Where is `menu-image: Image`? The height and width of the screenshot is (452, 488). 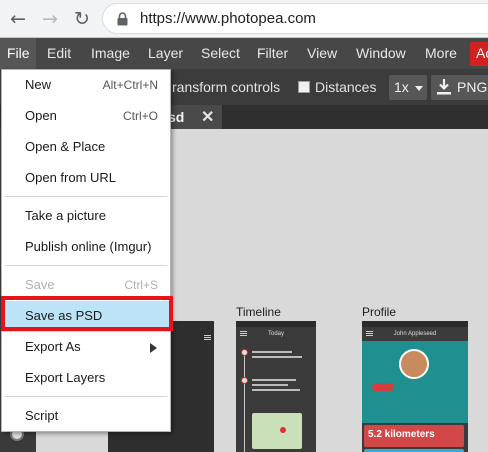 menu-image: Image is located at coordinates (110, 53).